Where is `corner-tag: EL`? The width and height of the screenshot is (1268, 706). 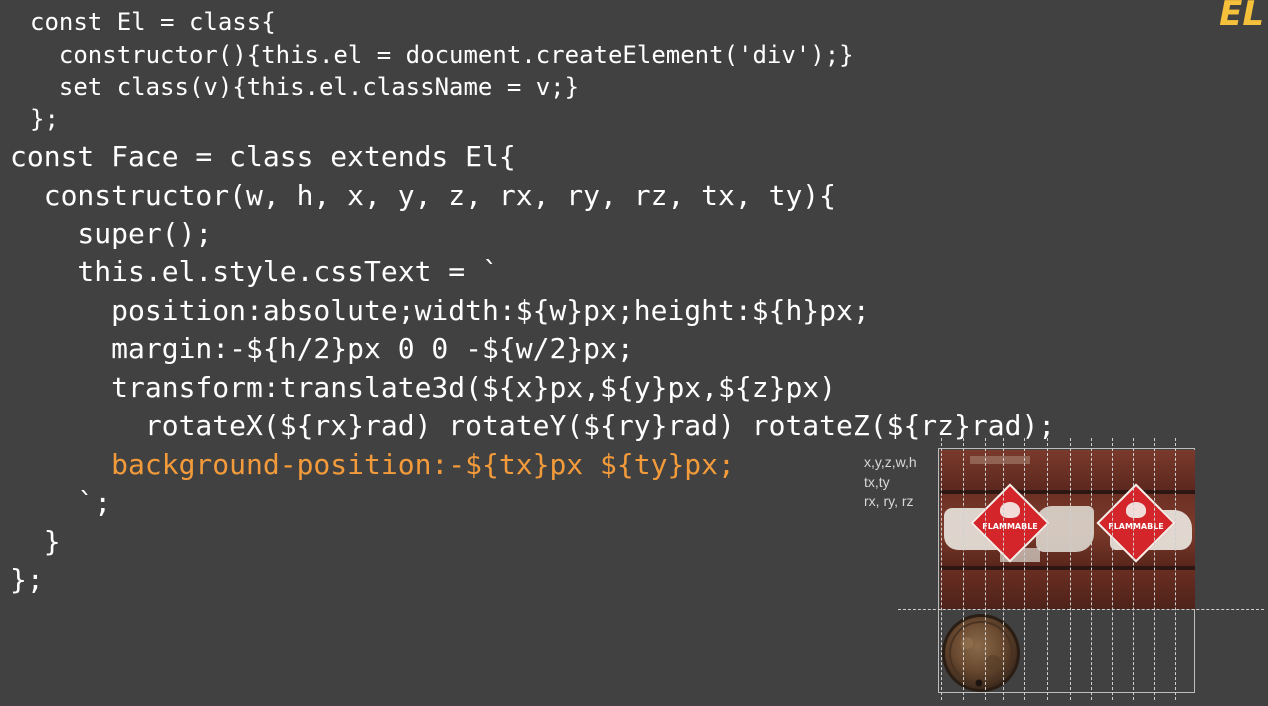 corner-tag: EL is located at coordinates (1241, 17).